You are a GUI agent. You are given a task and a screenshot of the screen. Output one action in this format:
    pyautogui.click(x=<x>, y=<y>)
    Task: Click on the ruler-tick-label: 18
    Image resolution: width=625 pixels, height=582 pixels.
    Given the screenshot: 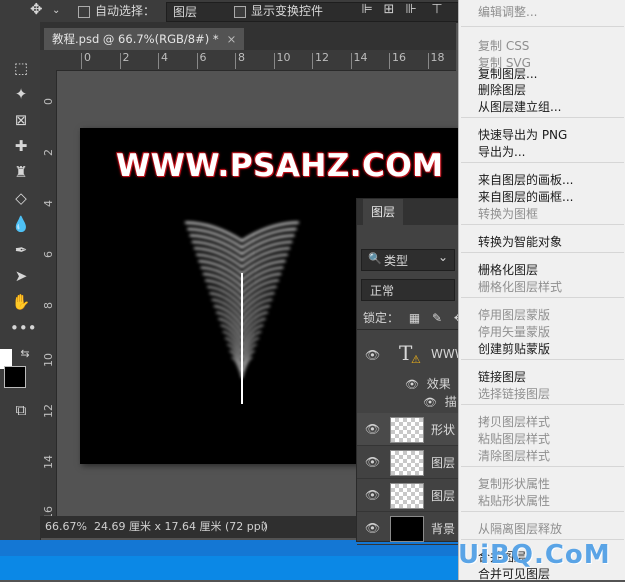 What is the action you would take?
    pyautogui.click(x=436, y=60)
    